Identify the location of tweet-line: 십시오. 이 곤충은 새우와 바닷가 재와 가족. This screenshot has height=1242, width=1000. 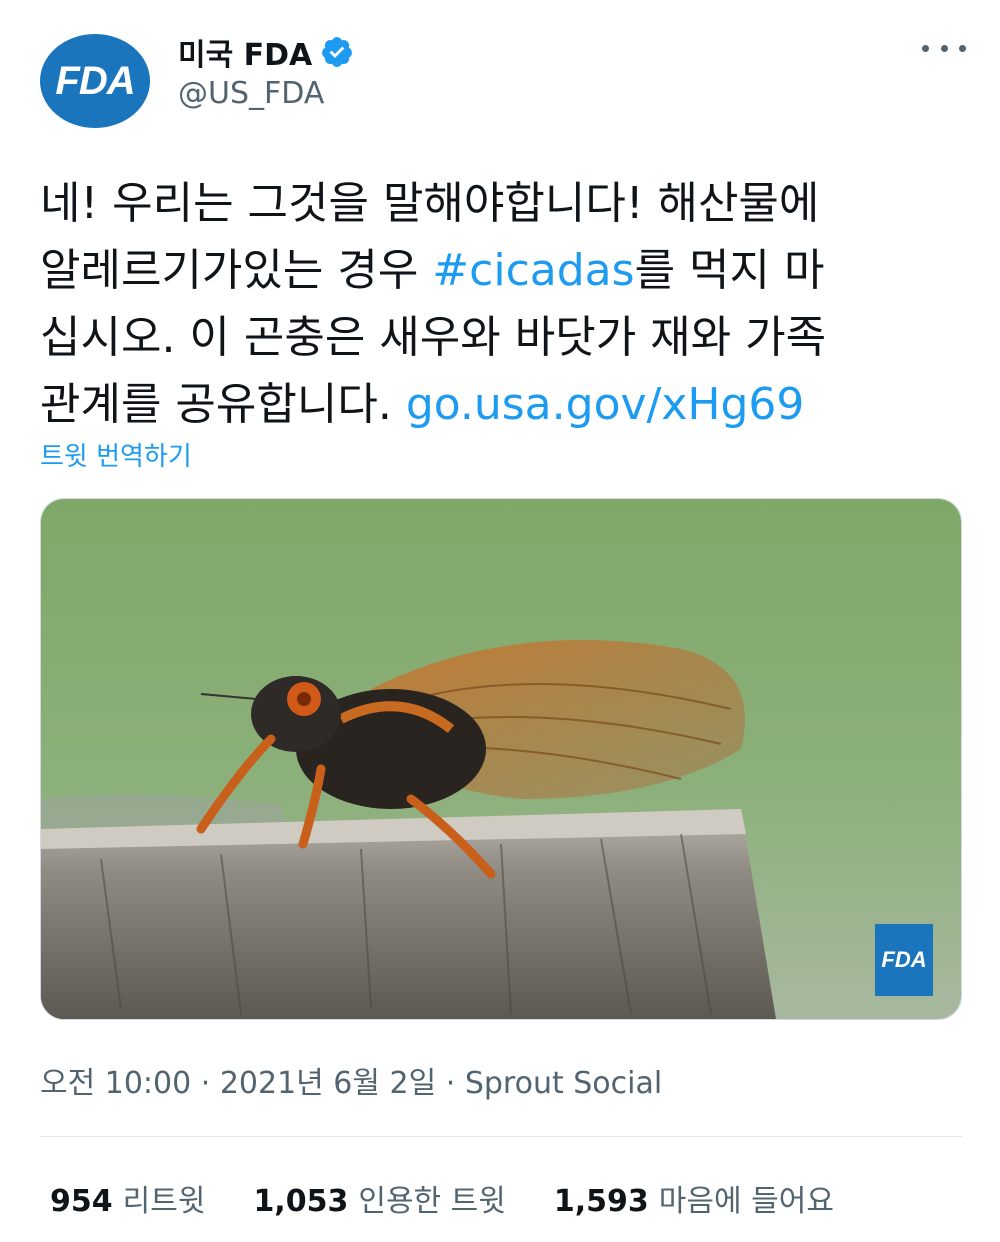
(433, 337).